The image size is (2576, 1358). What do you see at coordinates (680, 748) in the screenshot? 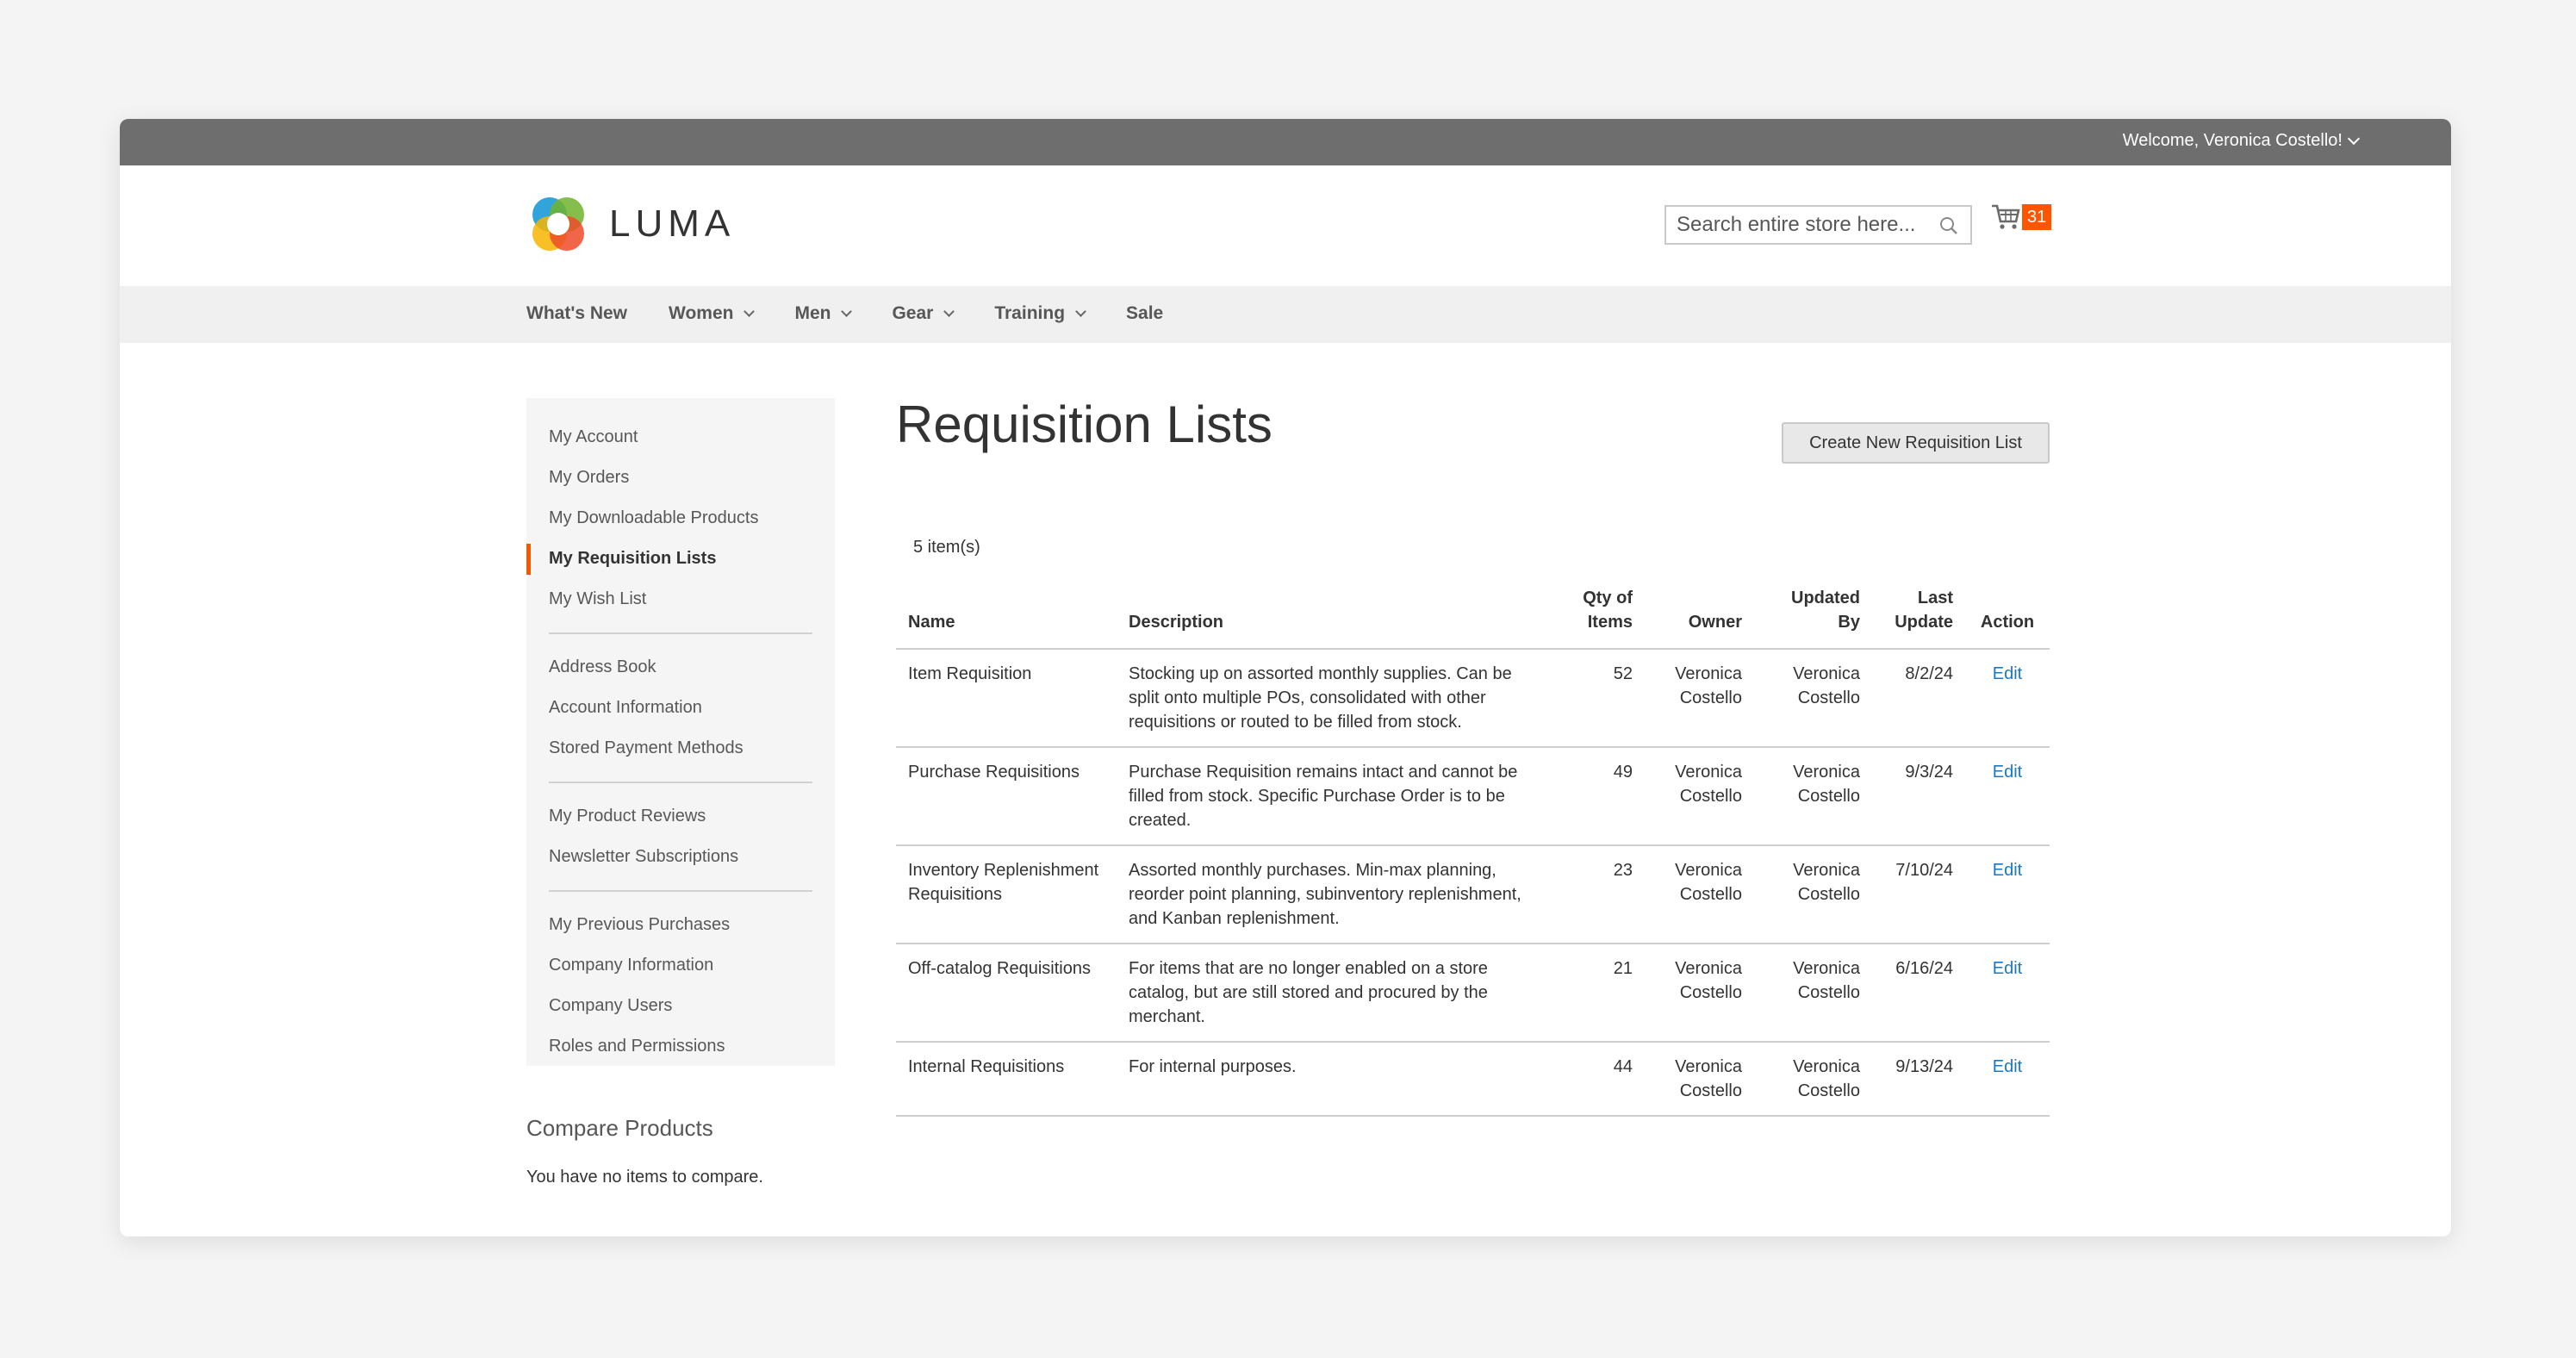
I see `sidebar-item-stored-payment-methods: Stored Payment Methods` at bounding box center [680, 748].